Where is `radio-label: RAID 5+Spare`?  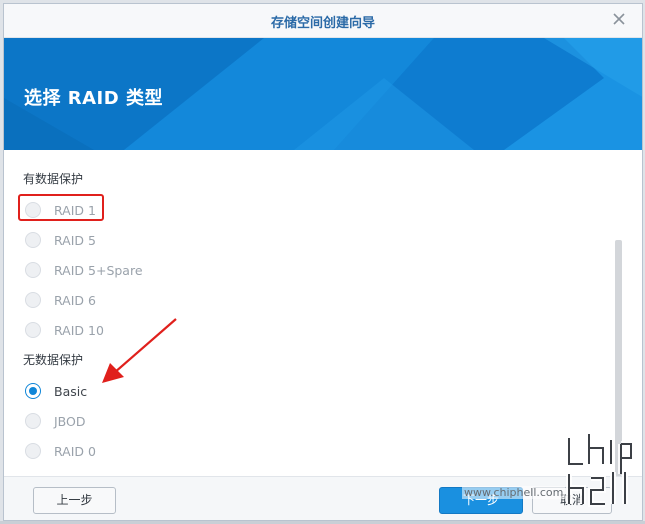 radio-label: RAID 5+Spare is located at coordinates (98, 270).